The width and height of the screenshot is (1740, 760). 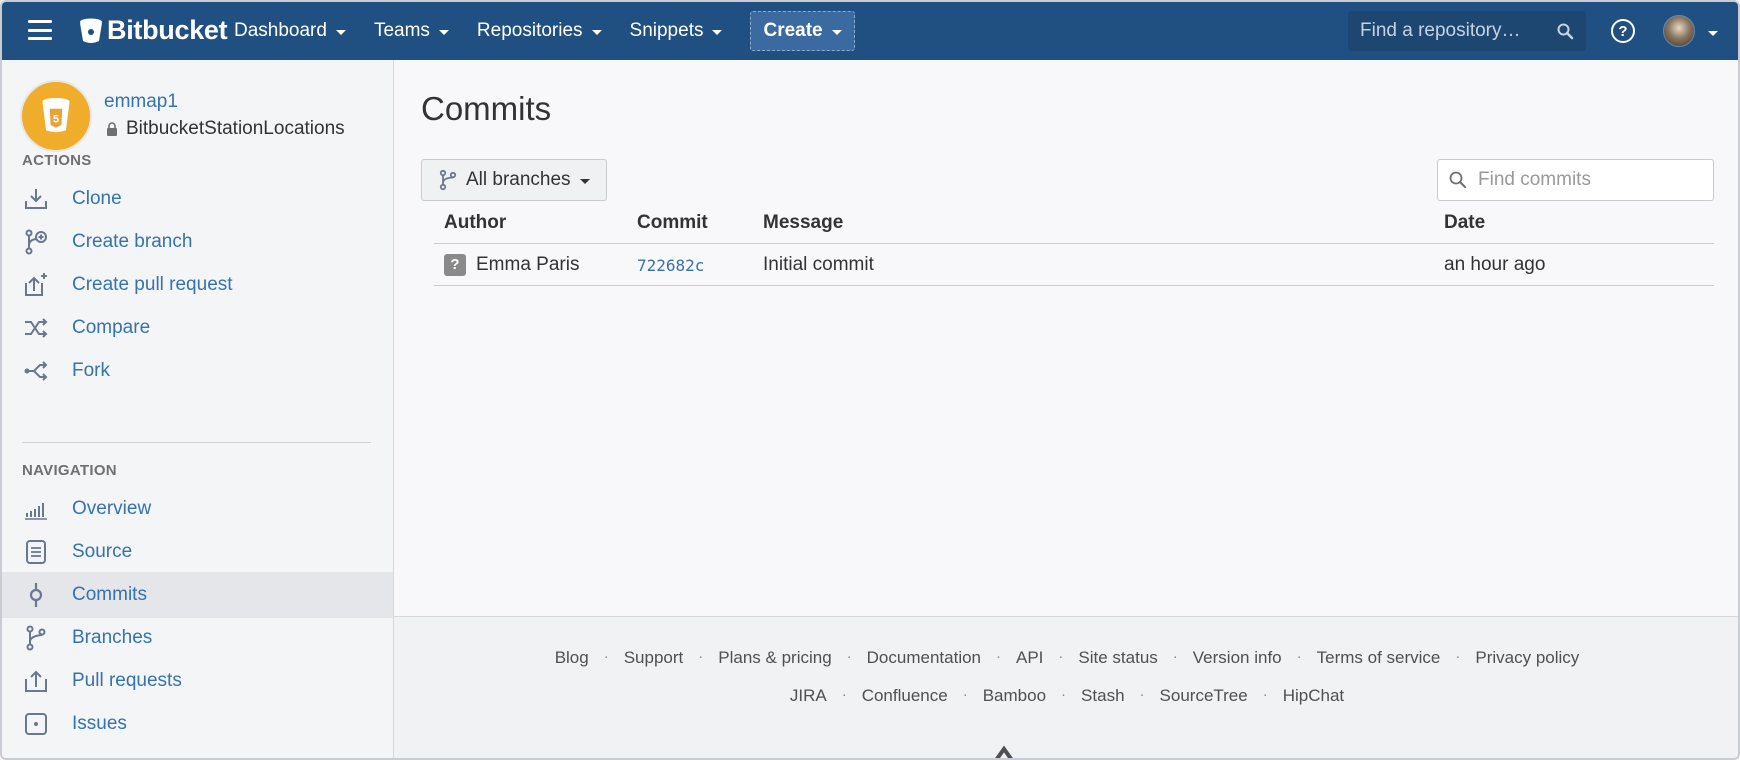 I want to click on branch-filter-dropdown: All branches, so click(x=514, y=180).